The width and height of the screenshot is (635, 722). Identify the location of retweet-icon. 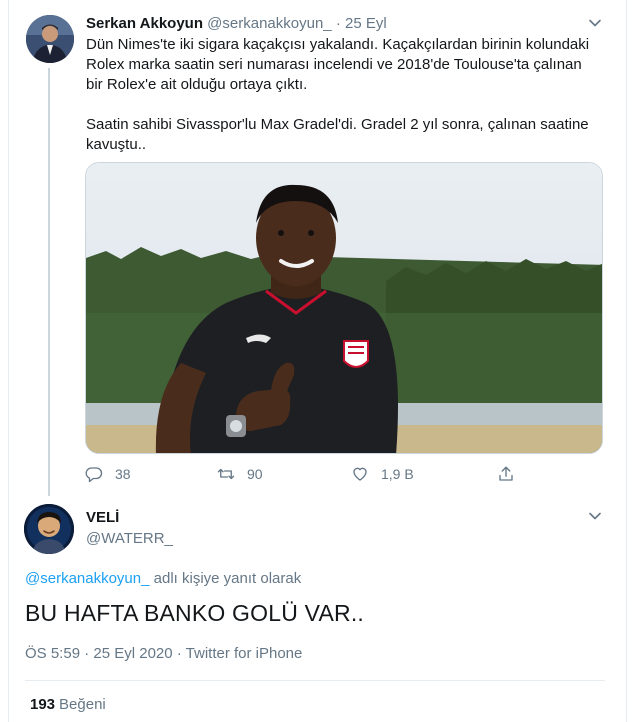
(226, 474).